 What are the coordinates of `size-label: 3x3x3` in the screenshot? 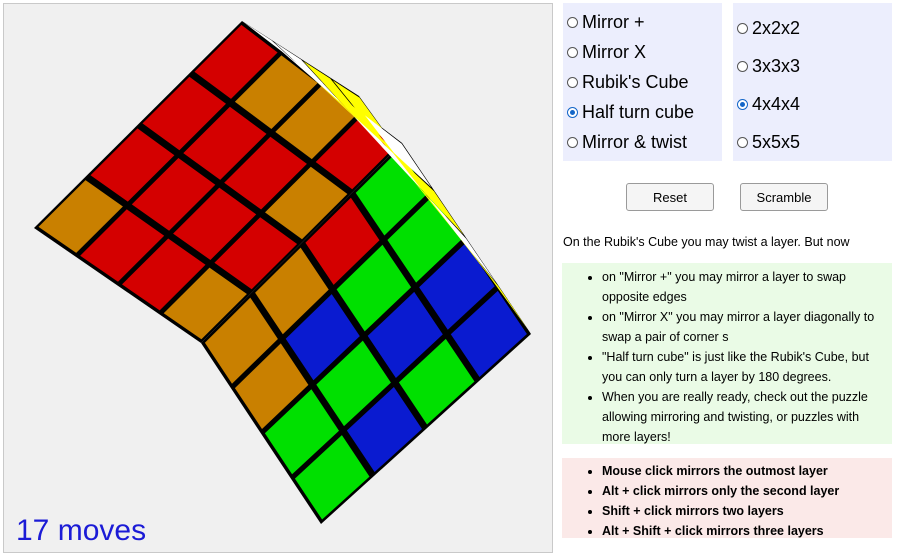 It's located at (776, 65).